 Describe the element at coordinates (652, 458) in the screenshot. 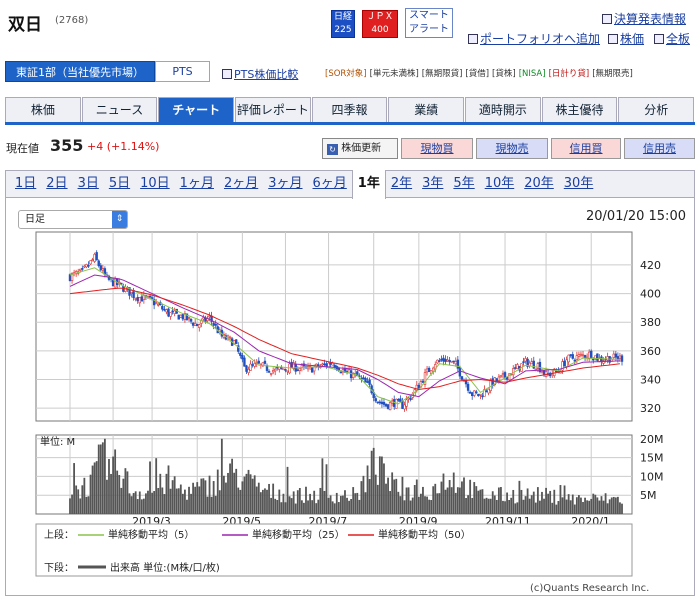

I see `volume-tick-label: 15M` at that location.